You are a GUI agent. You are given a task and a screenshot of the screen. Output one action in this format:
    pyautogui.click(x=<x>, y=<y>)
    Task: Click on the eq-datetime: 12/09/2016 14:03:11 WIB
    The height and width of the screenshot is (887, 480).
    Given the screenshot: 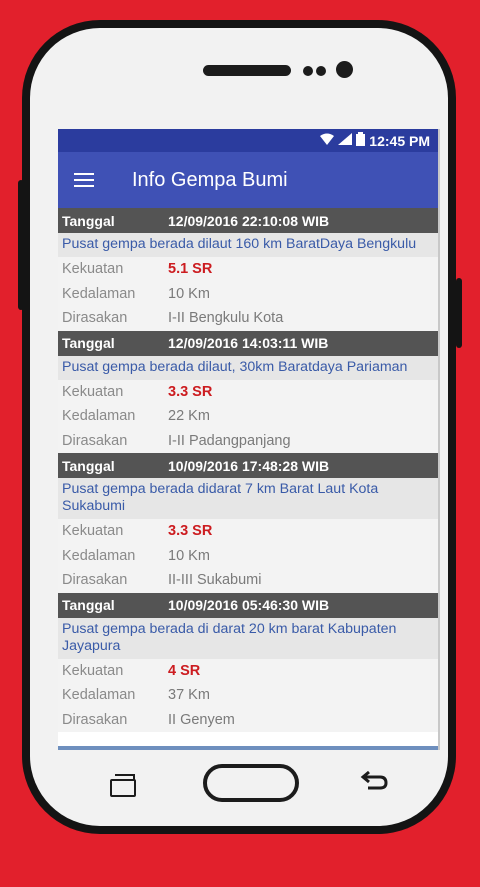 What is the action you would take?
    pyautogui.click(x=248, y=343)
    